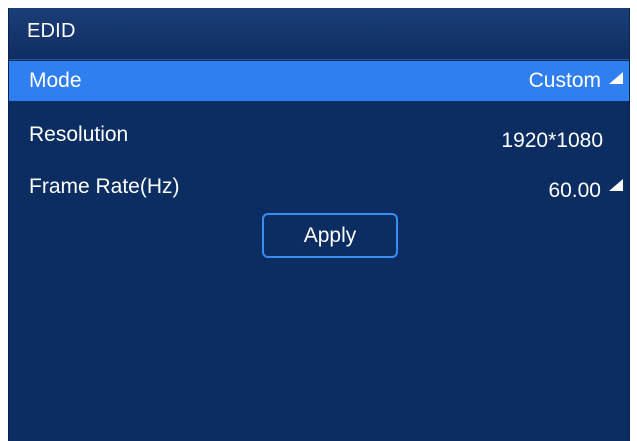 This screenshot has height=441, width=637. What do you see at coordinates (565, 81) in the screenshot?
I see `mode-value: Custom` at bounding box center [565, 81].